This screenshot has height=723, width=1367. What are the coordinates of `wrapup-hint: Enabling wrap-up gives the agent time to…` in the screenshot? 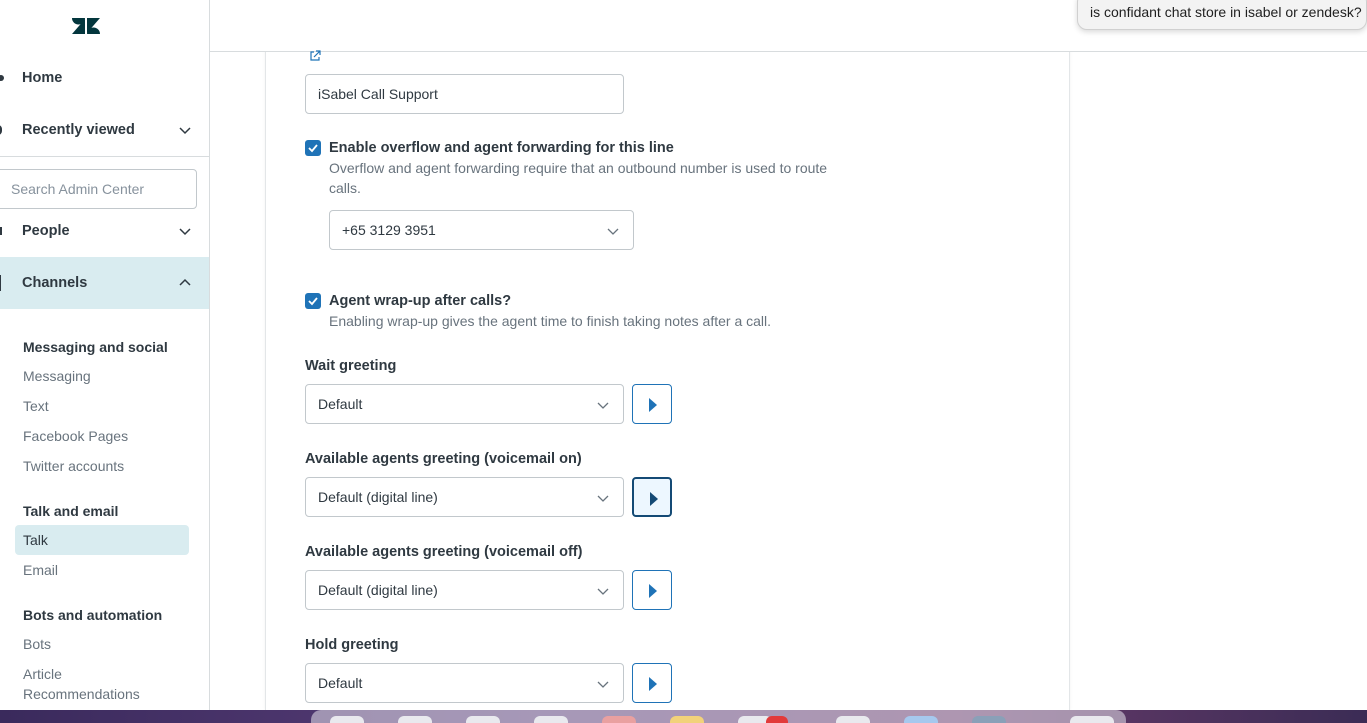 It's located at (550, 321).